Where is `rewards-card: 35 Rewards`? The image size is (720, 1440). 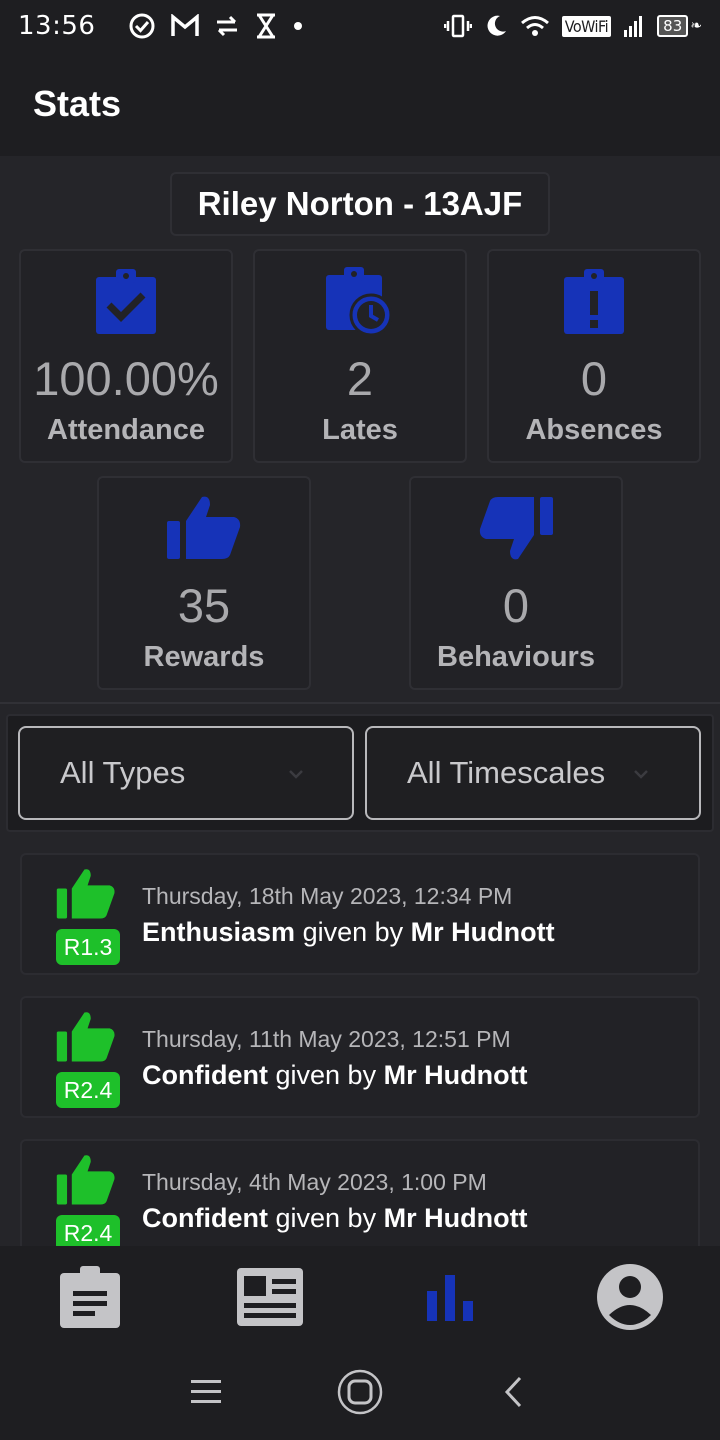 rewards-card: 35 Rewards is located at coordinates (204, 583).